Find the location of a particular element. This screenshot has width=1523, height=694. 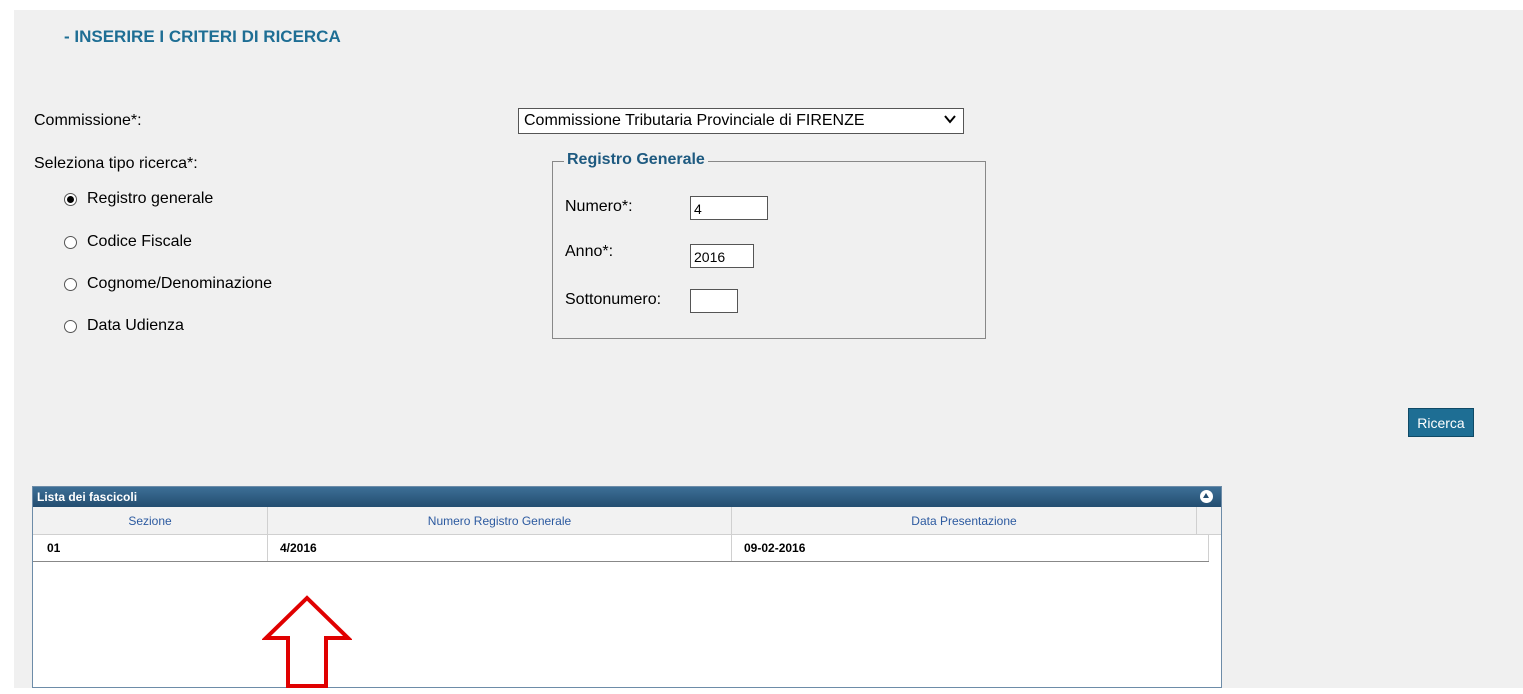

registro-generale-fieldset is located at coordinates (769, 250).